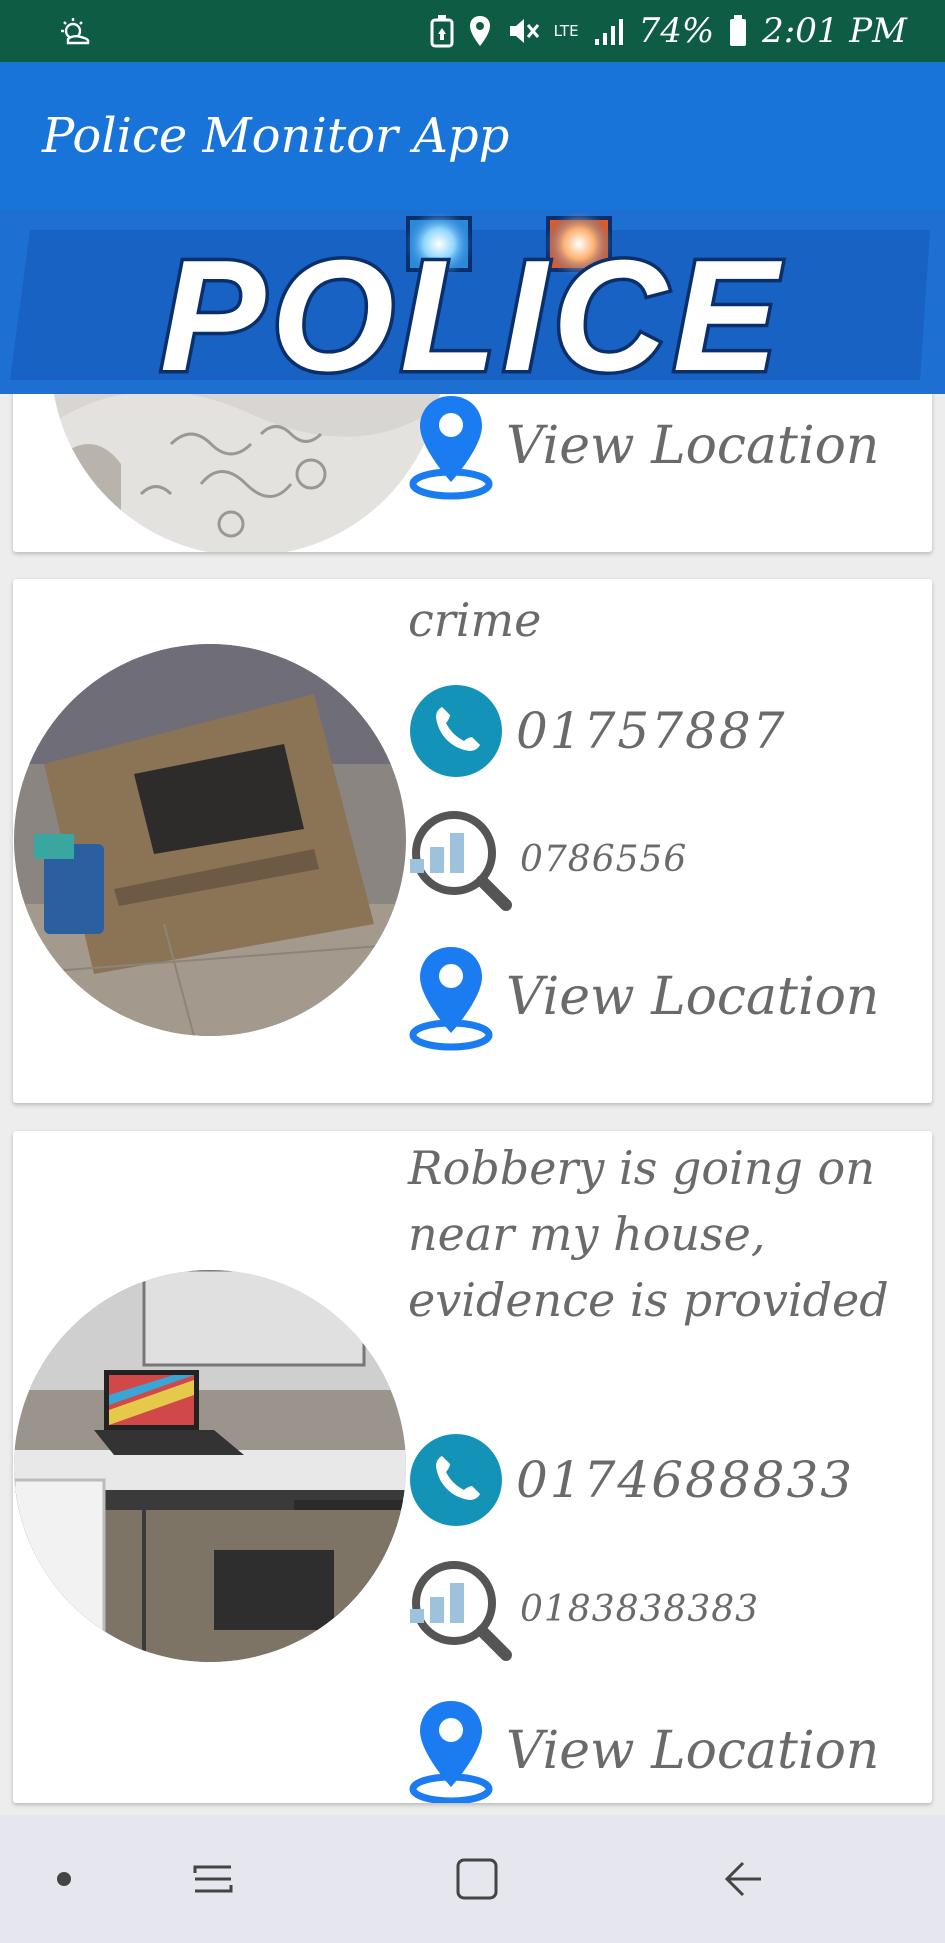 Image resolution: width=945 pixels, height=1943 pixels. Describe the element at coordinates (64, 1879) in the screenshot. I see `nav-dot-icon` at that location.